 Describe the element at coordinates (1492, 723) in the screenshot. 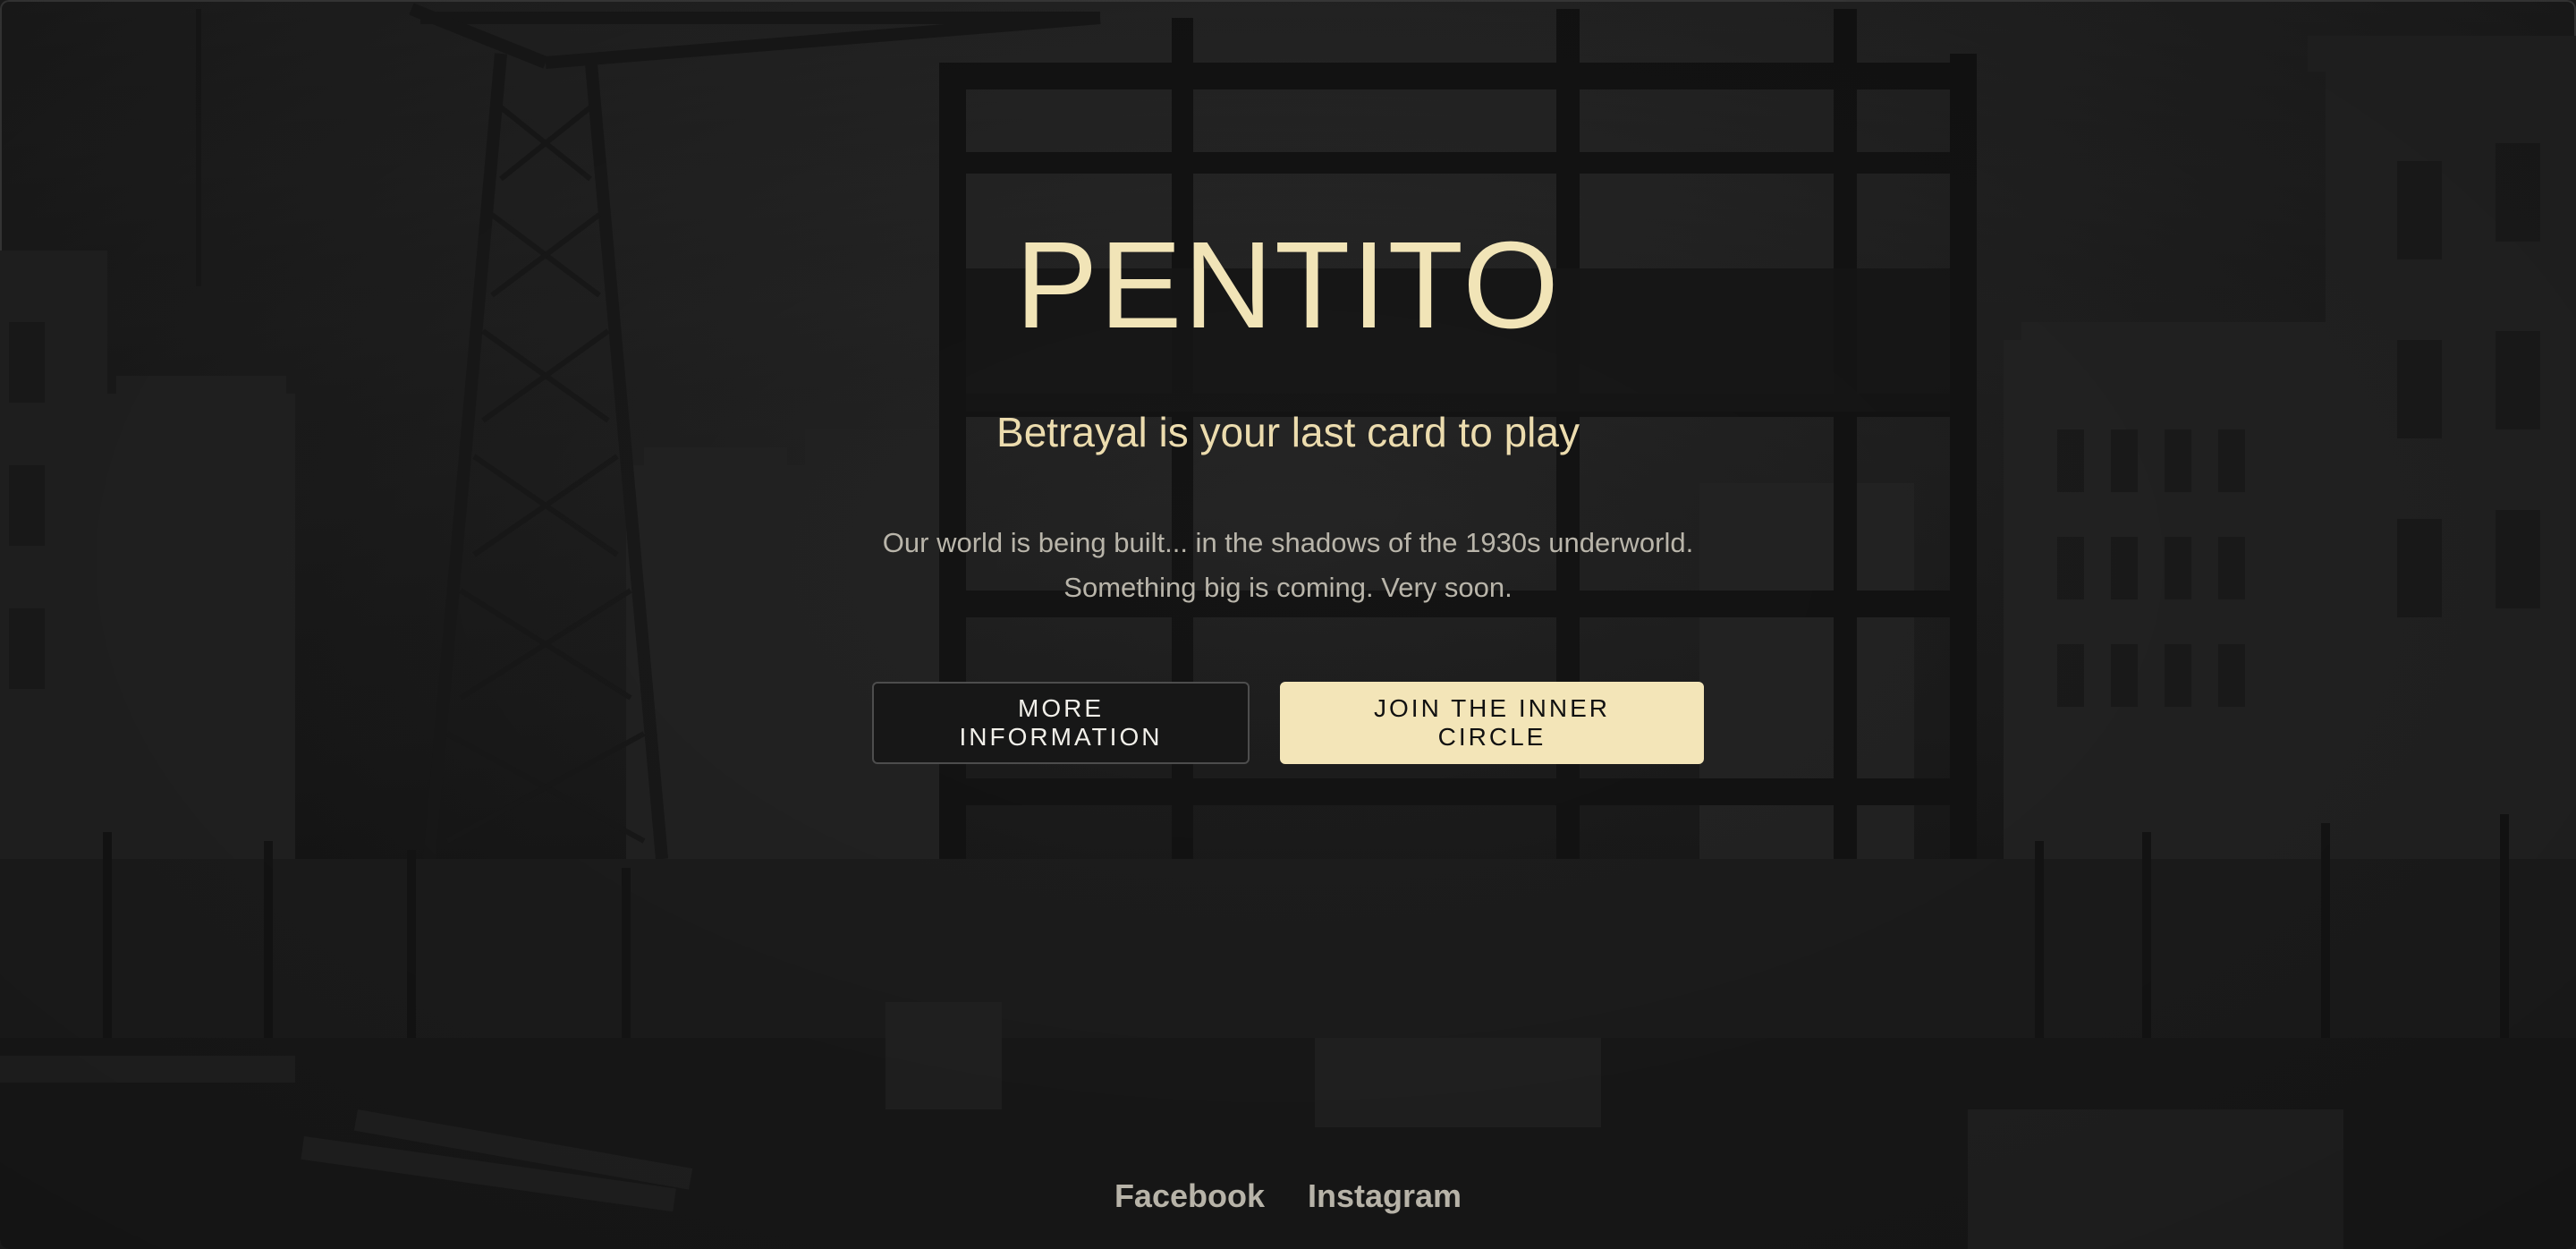

I see `join-inner-circle-button: JOIN THE INNER CIRCLE` at that location.